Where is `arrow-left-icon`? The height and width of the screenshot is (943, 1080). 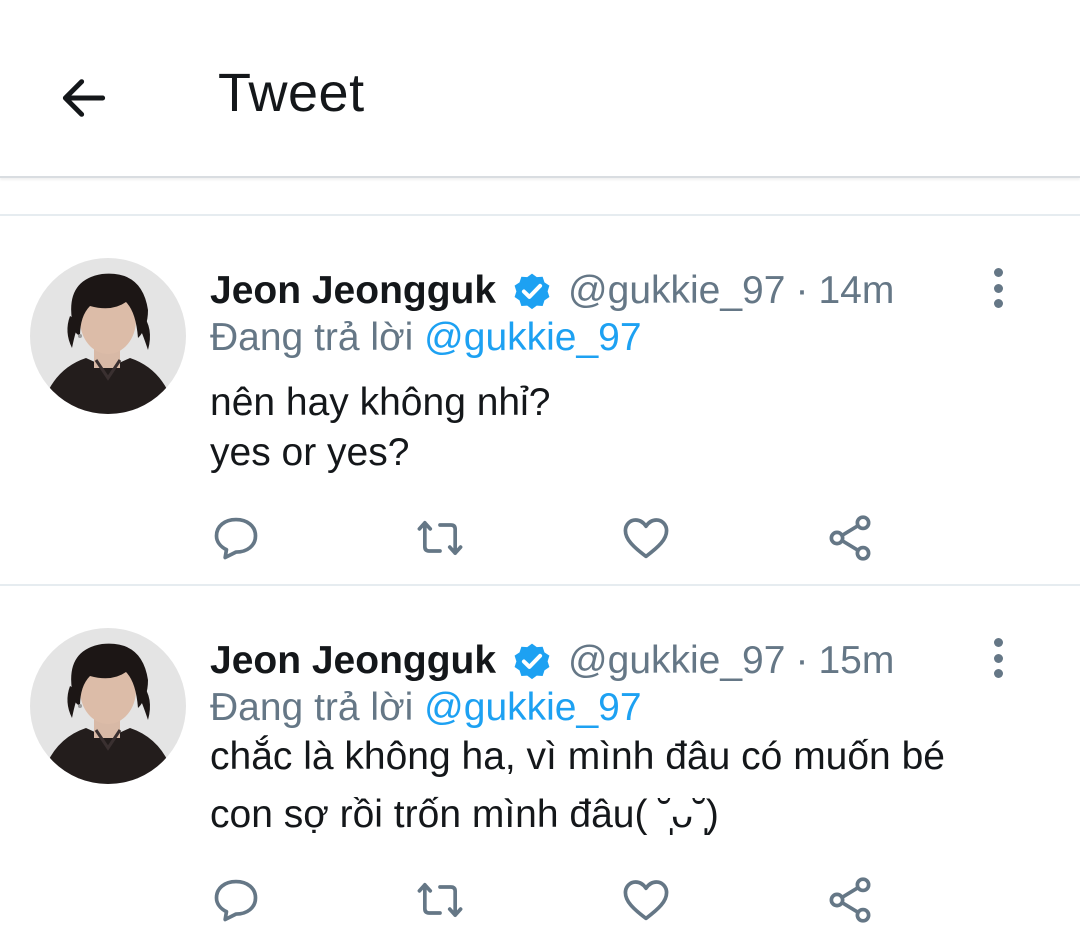 arrow-left-icon is located at coordinates (84, 98).